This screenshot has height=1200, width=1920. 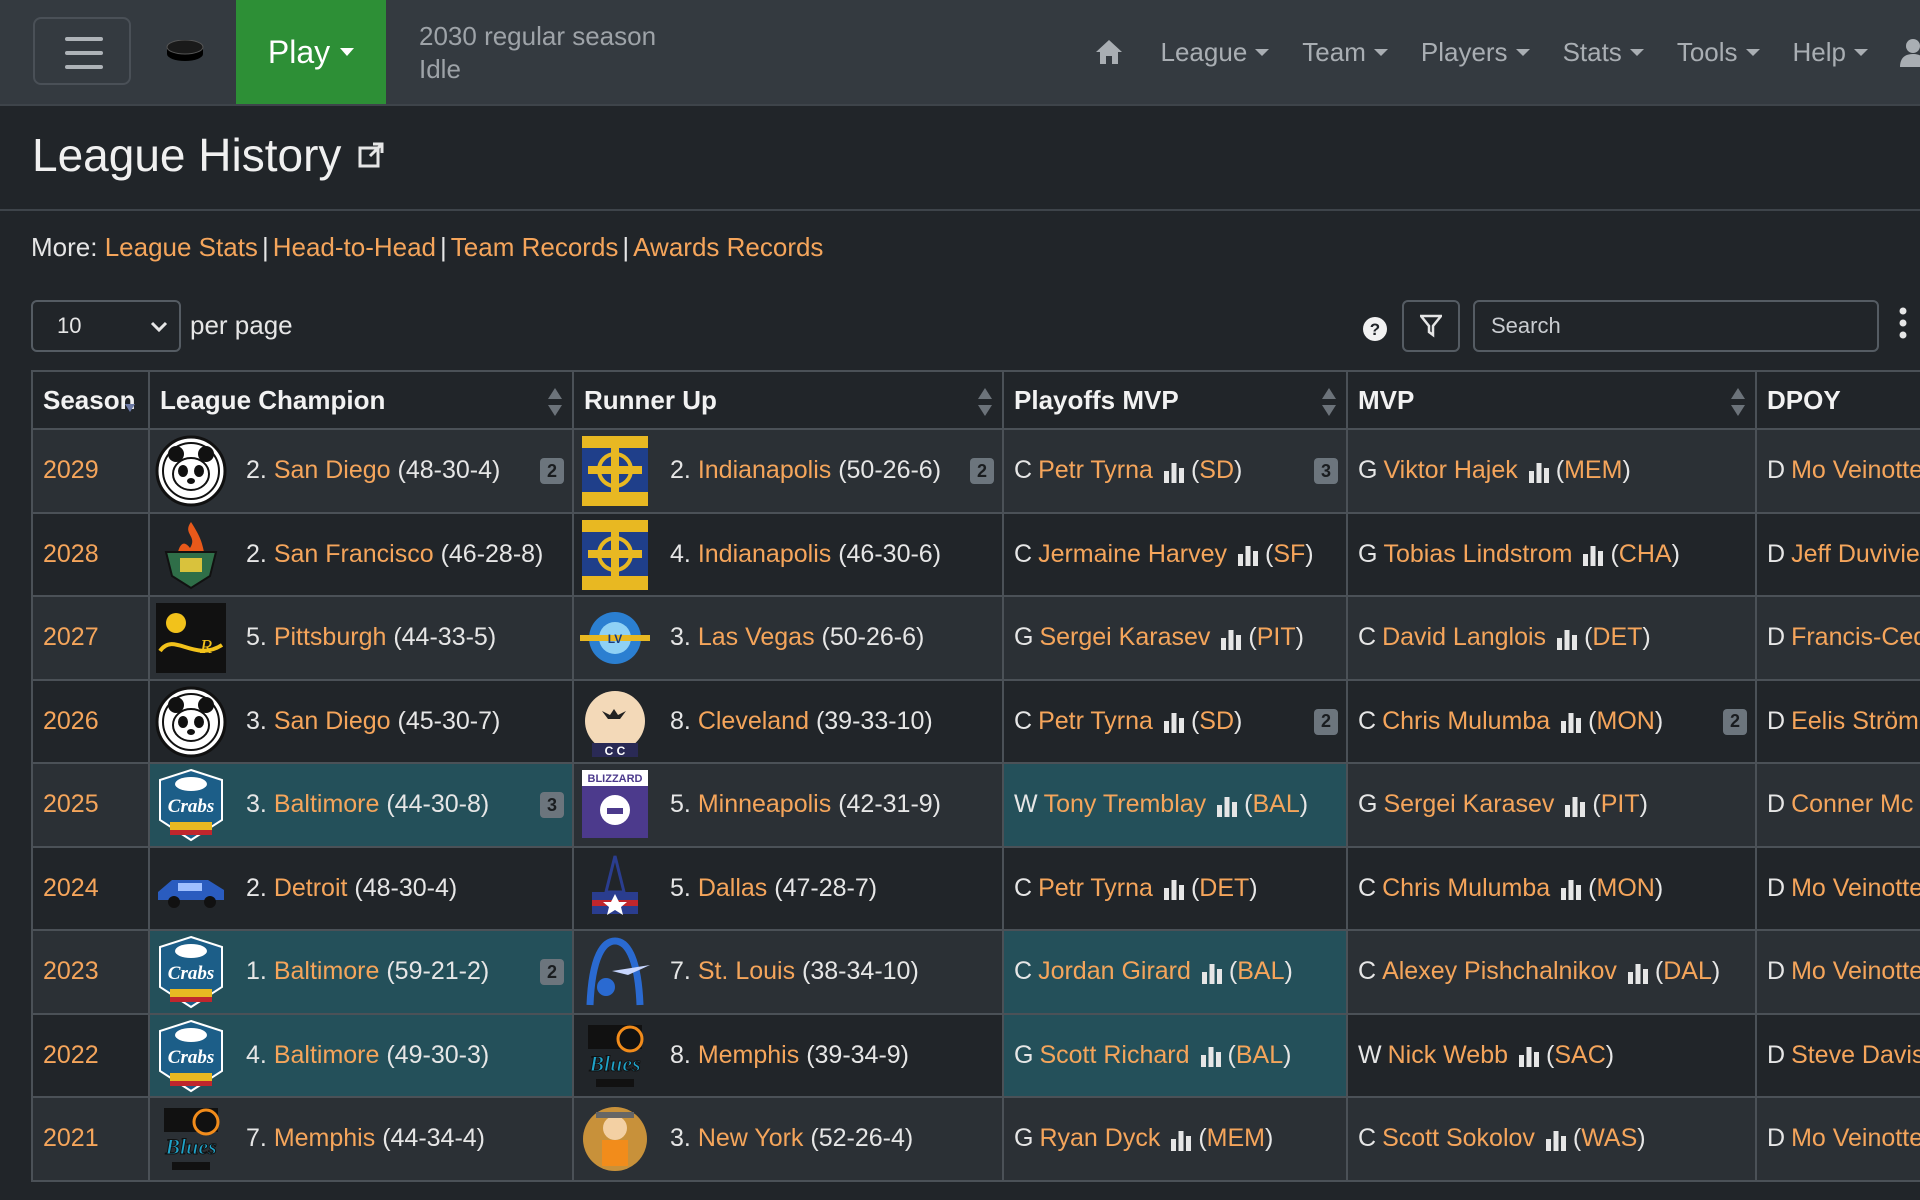 What do you see at coordinates (615, 805) in the screenshot?
I see `team-logo-icon: BLIZZARD` at bounding box center [615, 805].